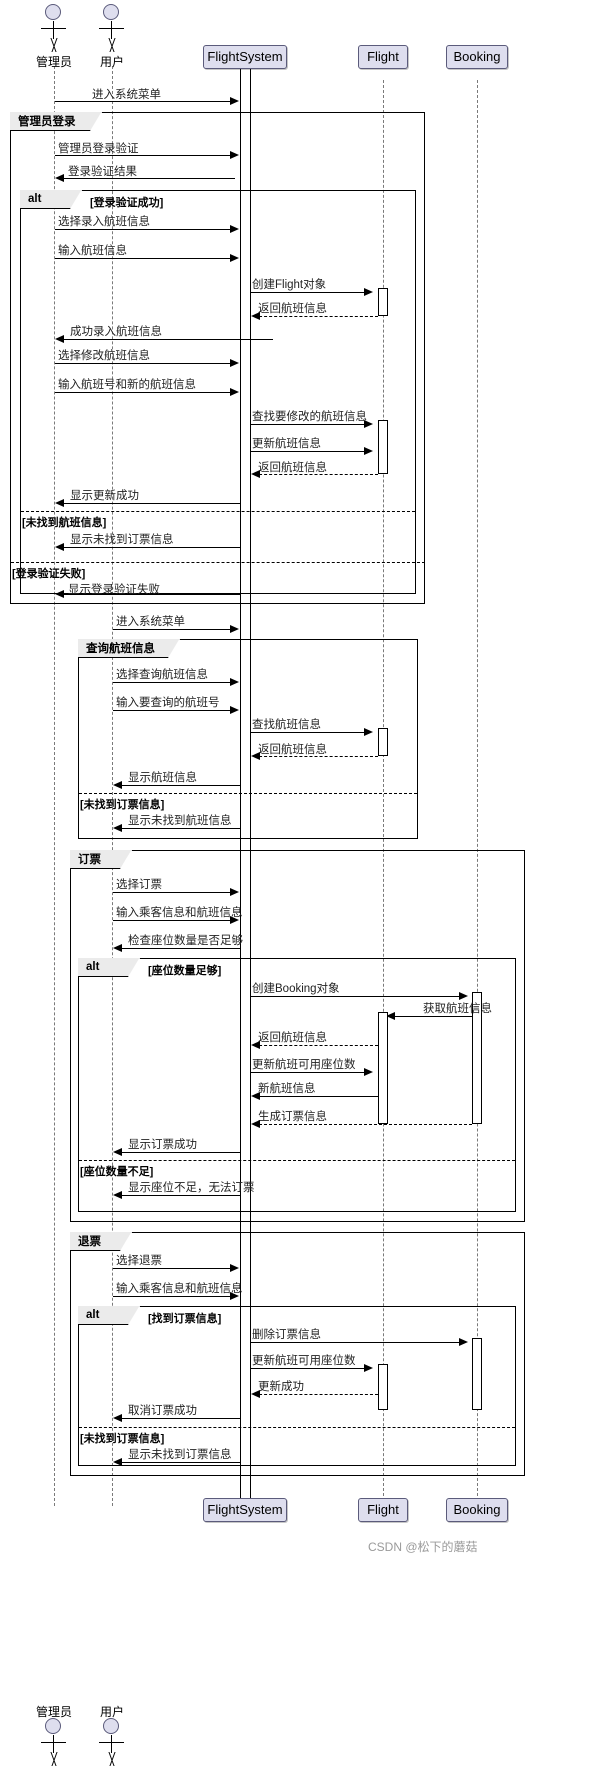 Image resolution: width=600 pixels, height=1784 pixels. What do you see at coordinates (117, 1462) in the screenshot?
I see `arrow-left-m41` at bounding box center [117, 1462].